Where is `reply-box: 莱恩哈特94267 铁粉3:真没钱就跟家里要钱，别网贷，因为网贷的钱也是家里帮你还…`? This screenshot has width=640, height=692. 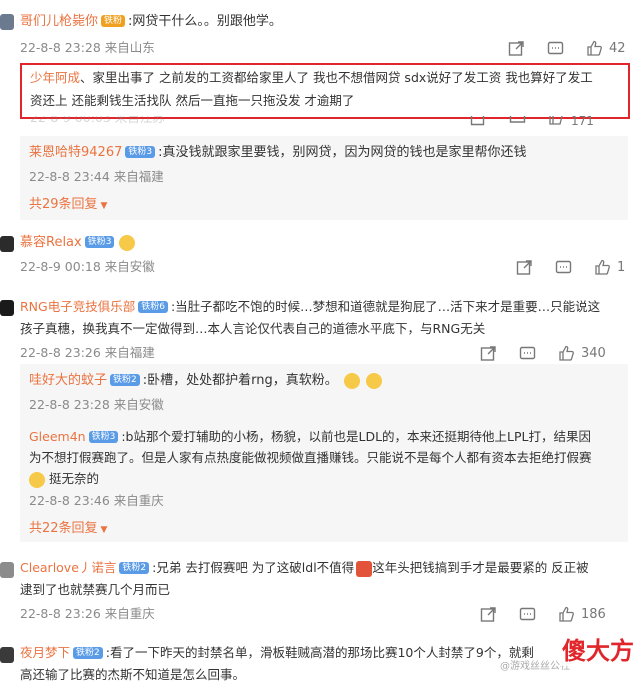 reply-box: 莱恩哈特94267 铁粉3:真没钱就跟家里要钱，别网贷，因为网贷的钱也是家里帮你还… is located at coordinates (324, 178).